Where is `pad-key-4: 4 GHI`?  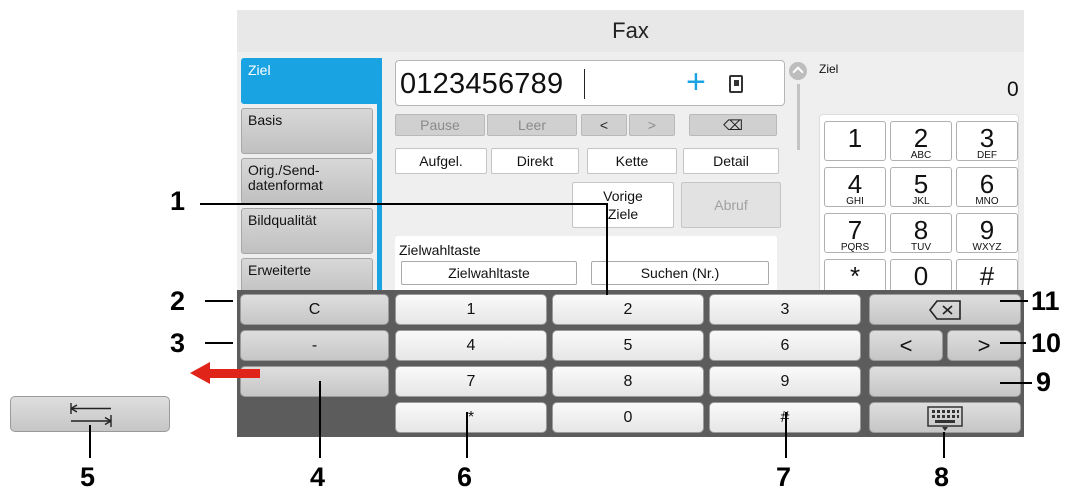 pad-key-4: 4 GHI is located at coordinates (855, 187).